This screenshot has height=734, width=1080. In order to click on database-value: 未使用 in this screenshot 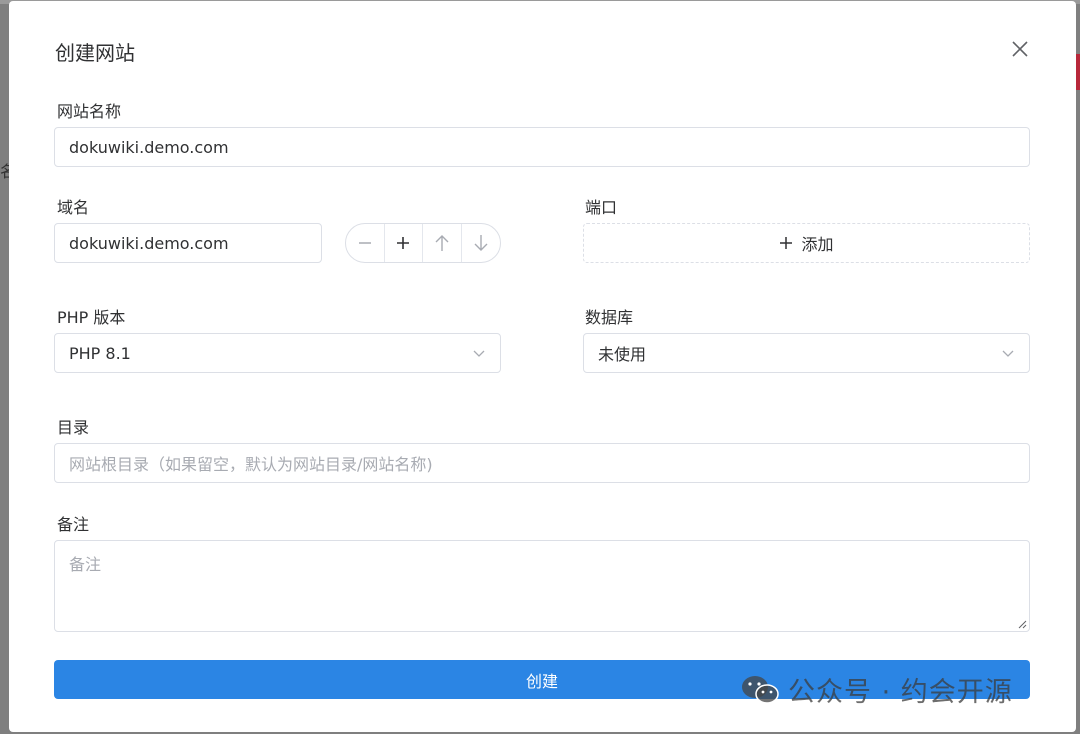, I will do `click(622, 354)`.